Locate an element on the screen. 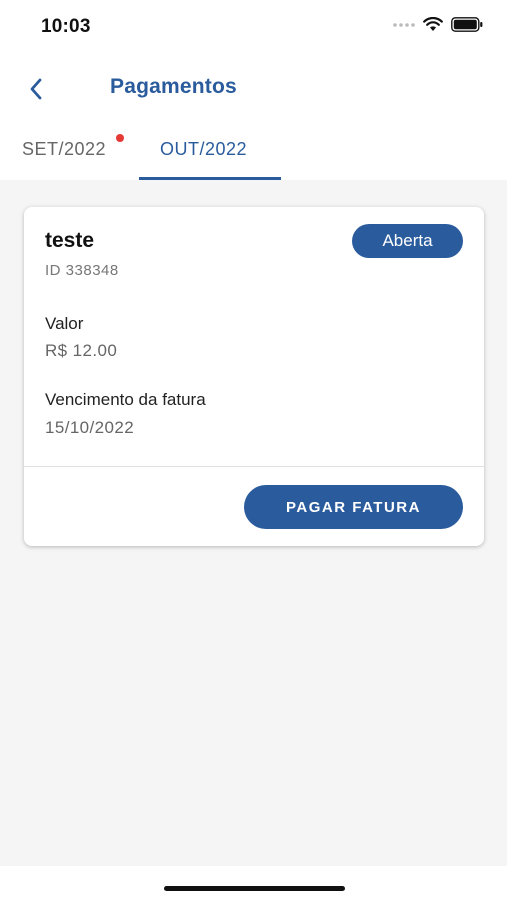  tab-out-2022: OUT/2022 is located at coordinates (203, 149).